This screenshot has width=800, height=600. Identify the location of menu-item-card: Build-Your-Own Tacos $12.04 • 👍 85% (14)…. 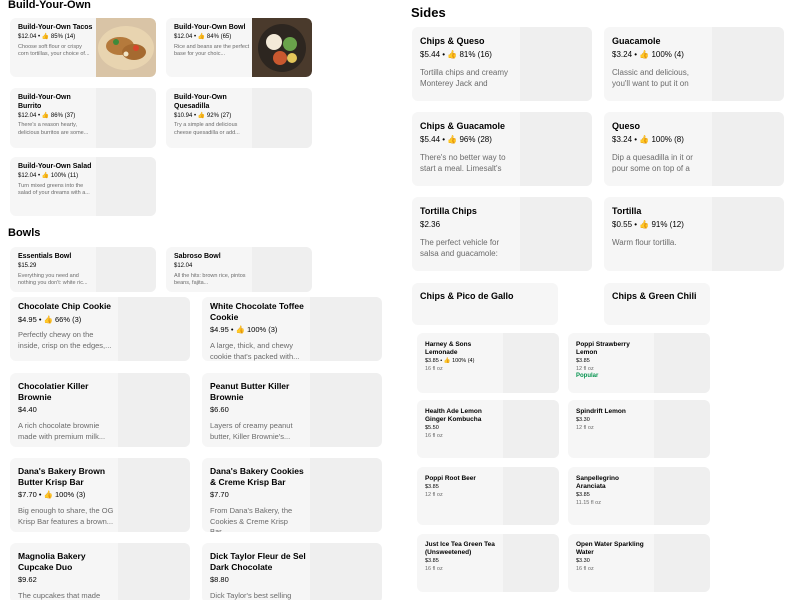
(83, 47).